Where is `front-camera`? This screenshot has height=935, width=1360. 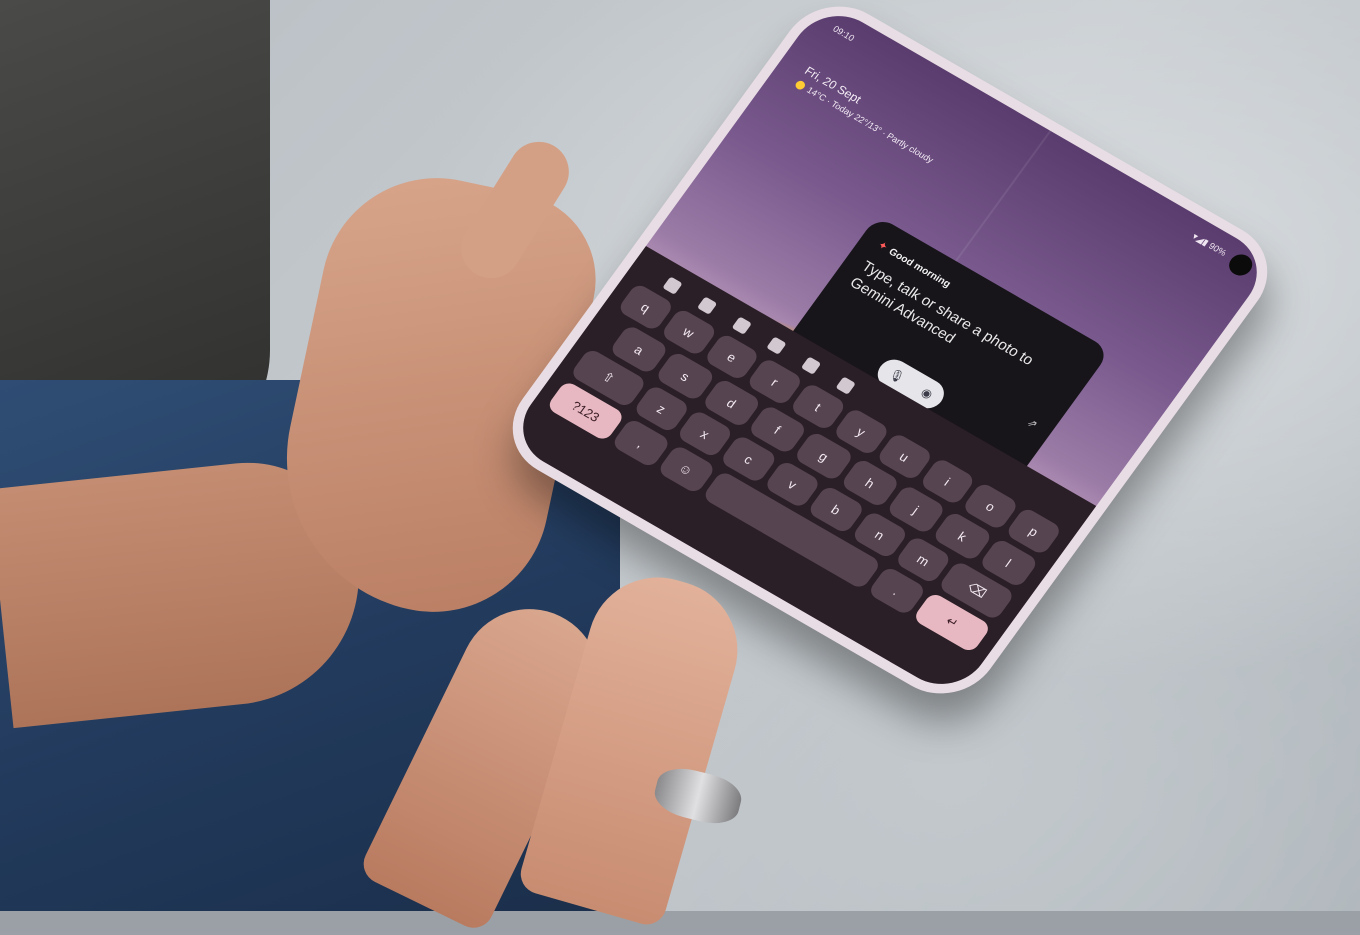
front-camera is located at coordinates (1240, 265).